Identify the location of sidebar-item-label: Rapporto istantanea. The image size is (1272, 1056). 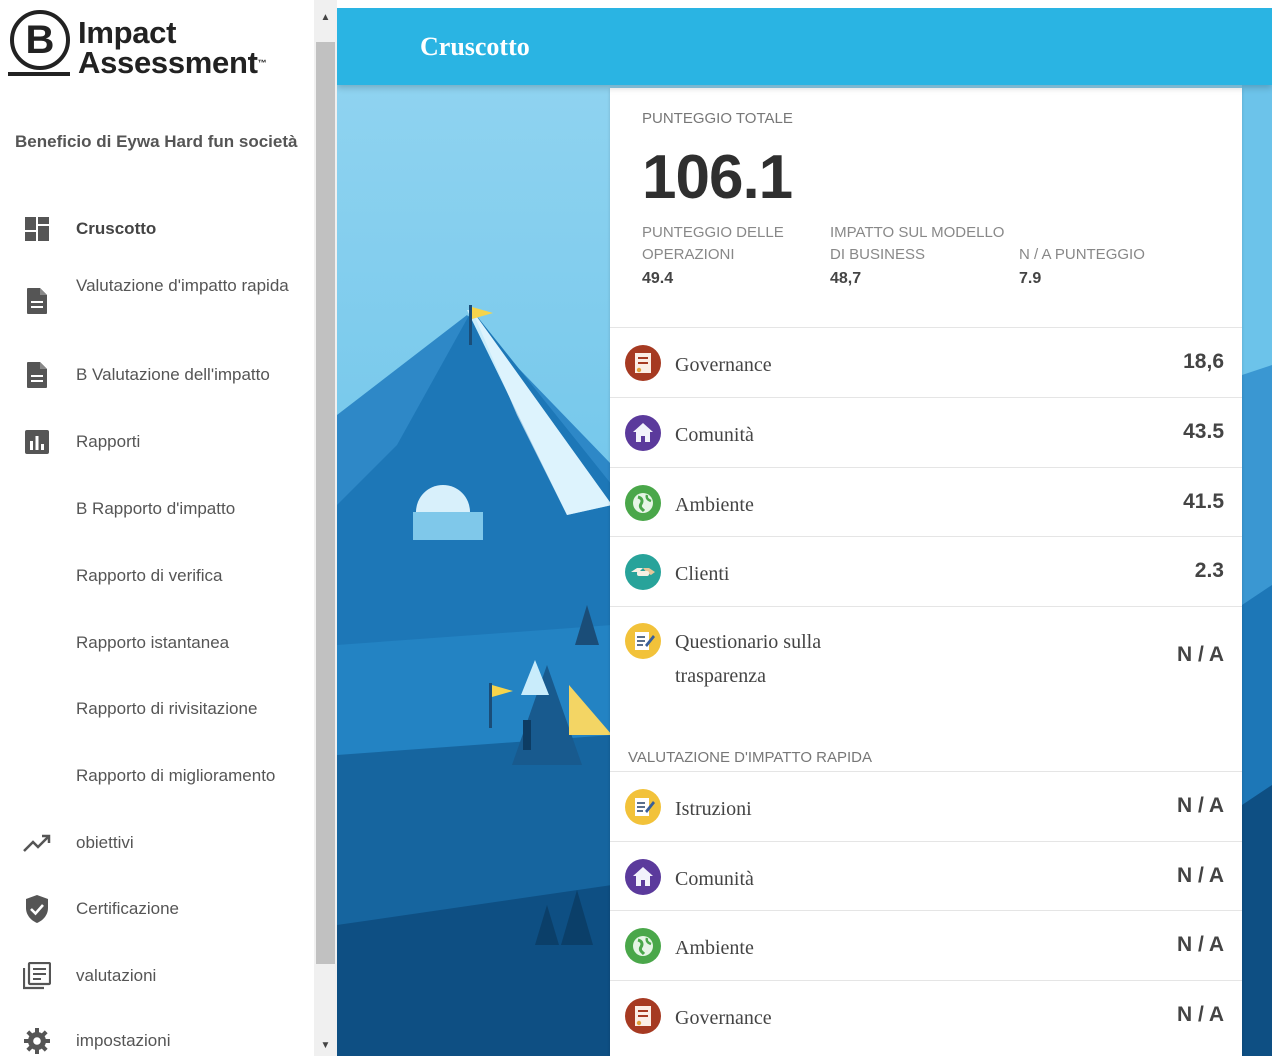
(153, 642).